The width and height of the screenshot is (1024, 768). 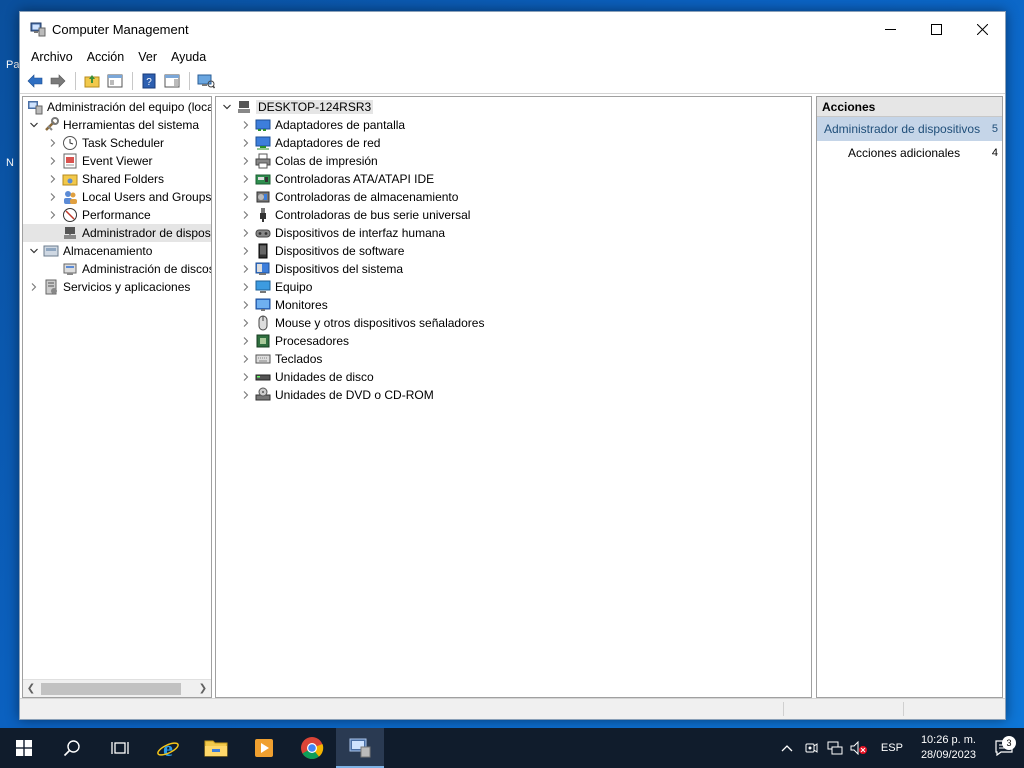 What do you see at coordinates (188, 57) in the screenshot?
I see `menu-ayuda: Ayuda` at bounding box center [188, 57].